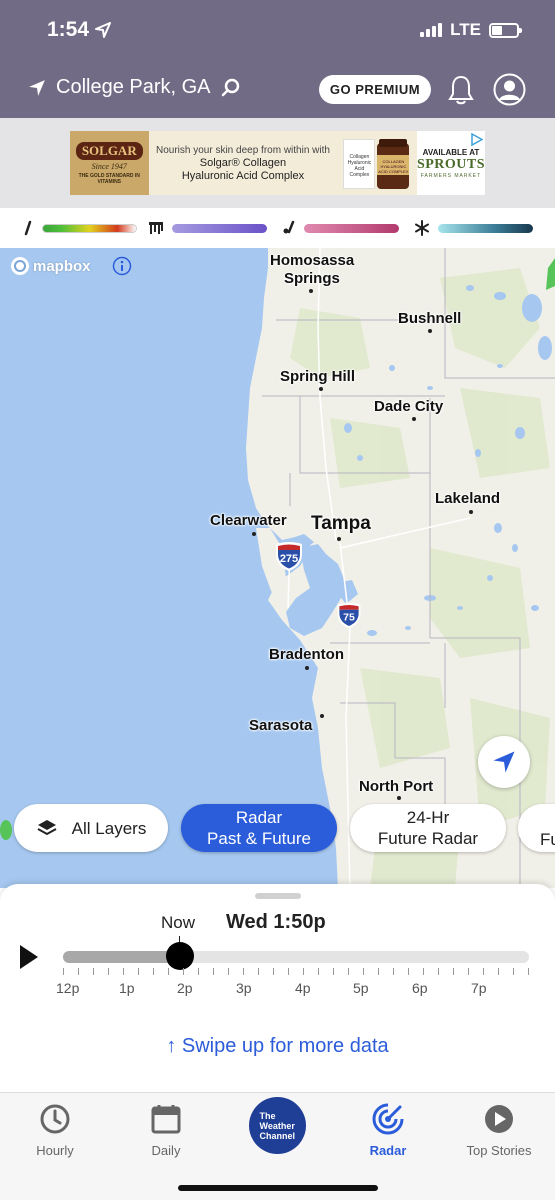  What do you see at coordinates (68, 988) in the screenshot?
I see `hour-label: 12p` at bounding box center [68, 988].